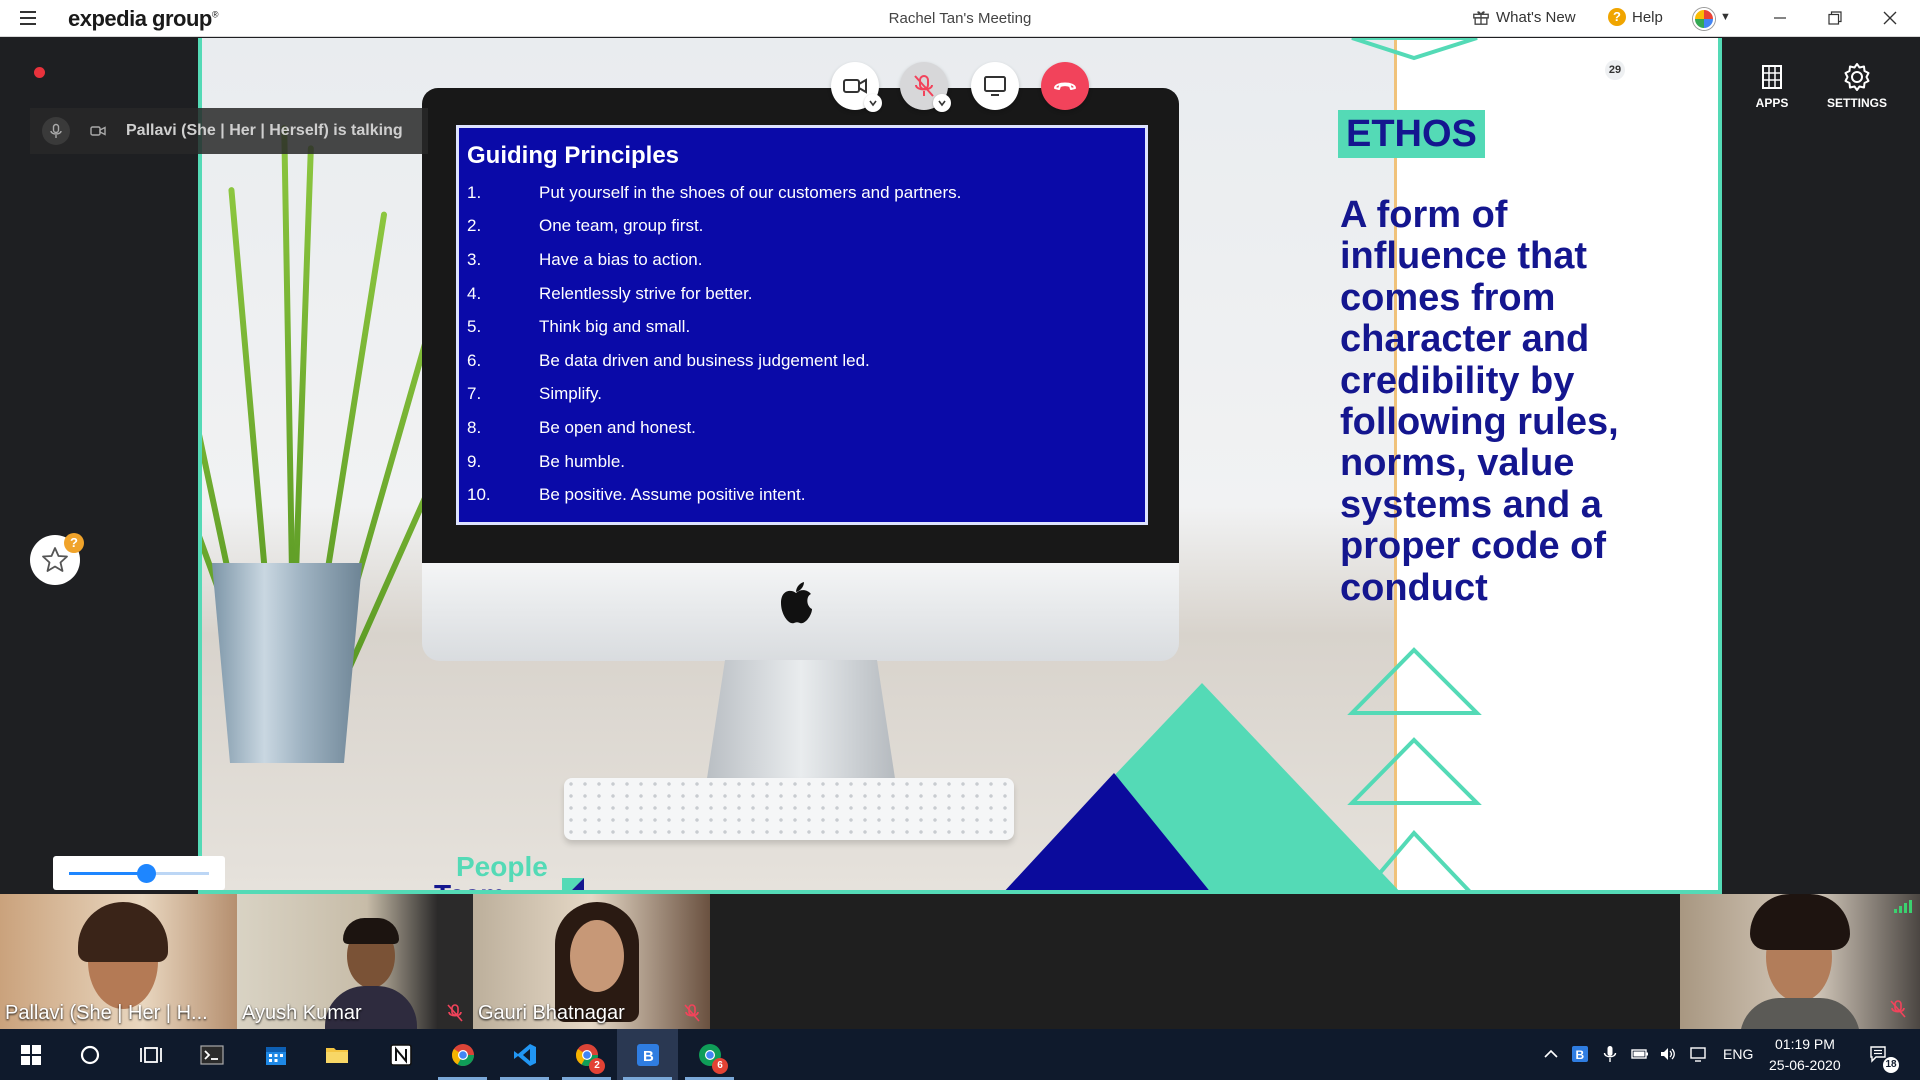 Image resolution: width=1920 pixels, height=1080 pixels. What do you see at coordinates (1704, 19) in the screenshot?
I see `user-avatar` at bounding box center [1704, 19].